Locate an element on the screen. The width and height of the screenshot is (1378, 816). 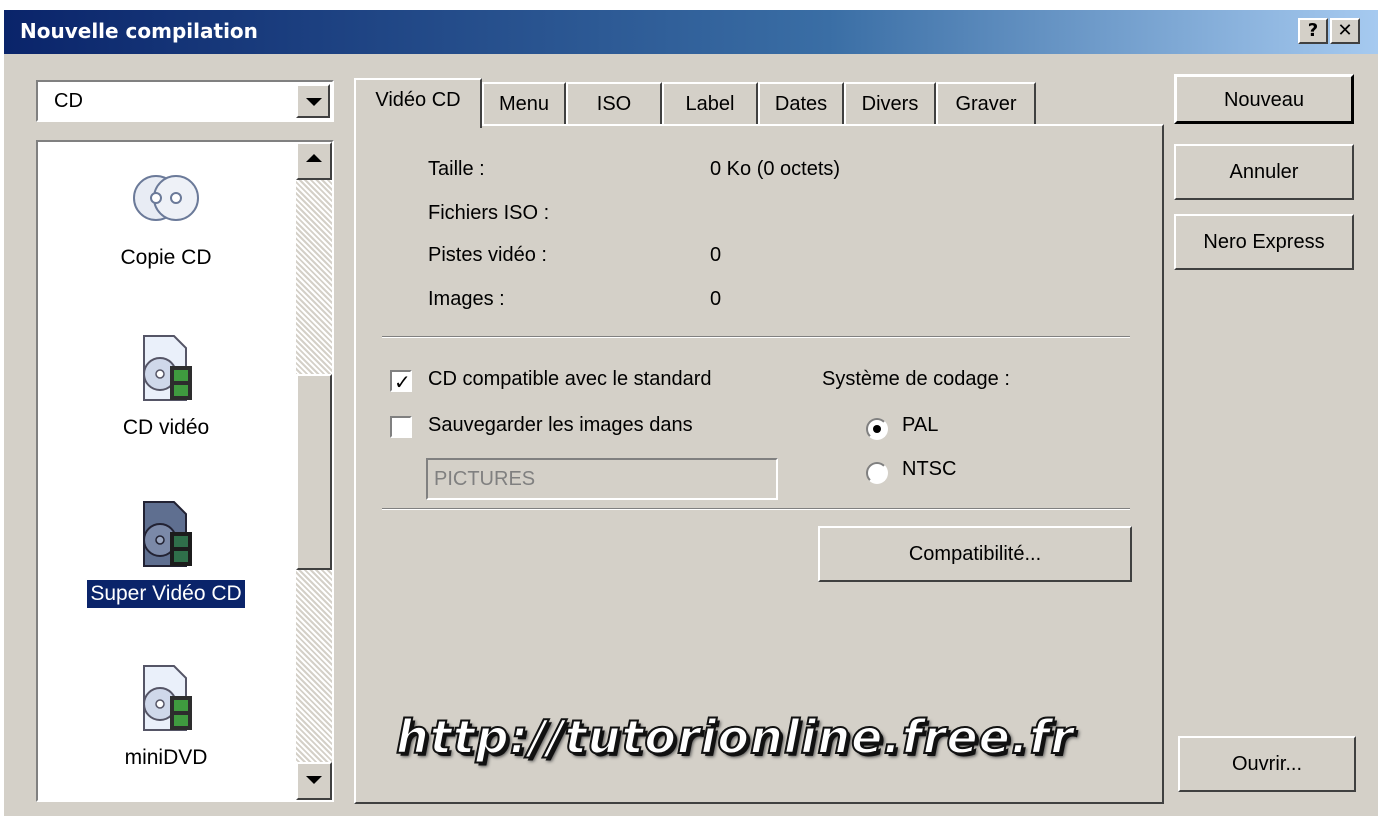
super-video-cd-icon is located at coordinates (166, 534).